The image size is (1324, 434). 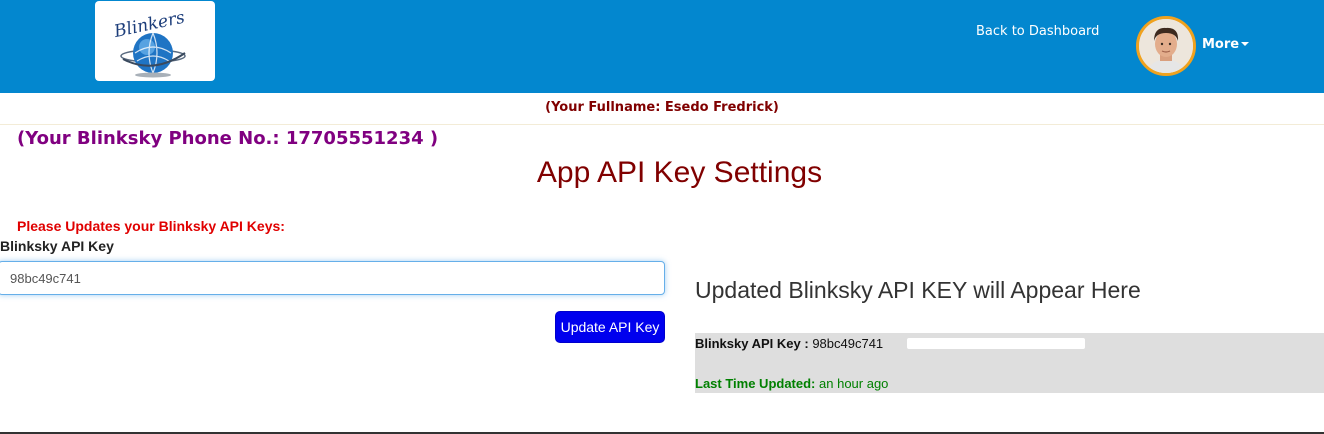 What do you see at coordinates (848, 343) in the screenshot?
I see `result-key-value: 98bc49c741` at bounding box center [848, 343].